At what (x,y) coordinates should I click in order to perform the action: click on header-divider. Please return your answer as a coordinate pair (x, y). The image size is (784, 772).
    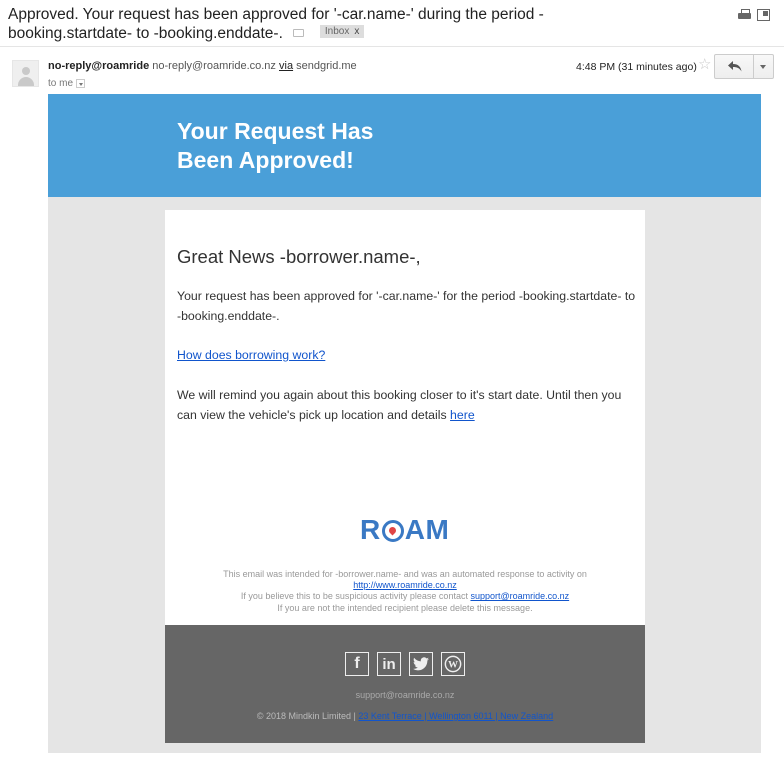
    Looking at the image, I should click on (392, 46).